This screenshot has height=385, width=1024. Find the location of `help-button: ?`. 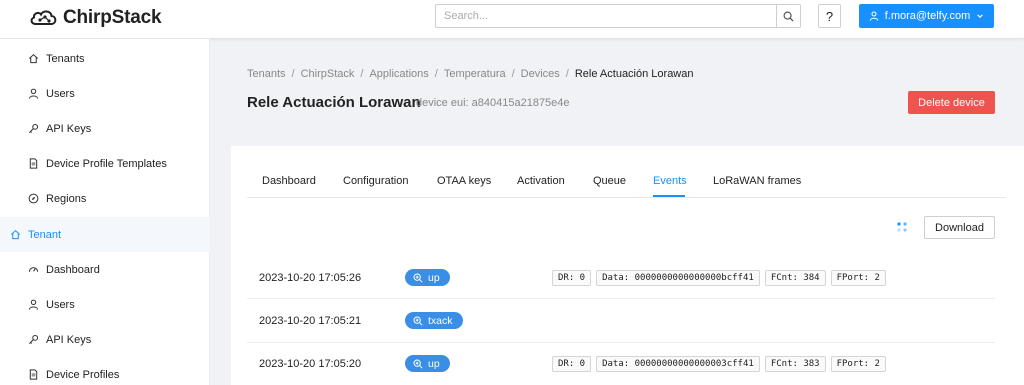

help-button: ? is located at coordinates (829, 16).